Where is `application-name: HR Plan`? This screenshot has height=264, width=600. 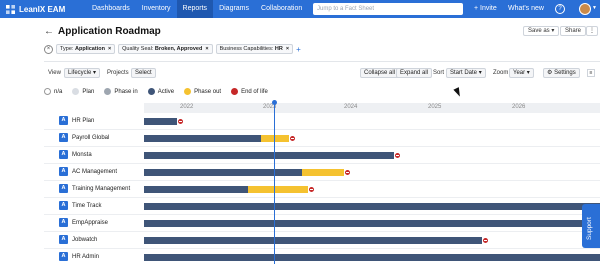
application-name: HR Plan is located at coordinates (83, 121).